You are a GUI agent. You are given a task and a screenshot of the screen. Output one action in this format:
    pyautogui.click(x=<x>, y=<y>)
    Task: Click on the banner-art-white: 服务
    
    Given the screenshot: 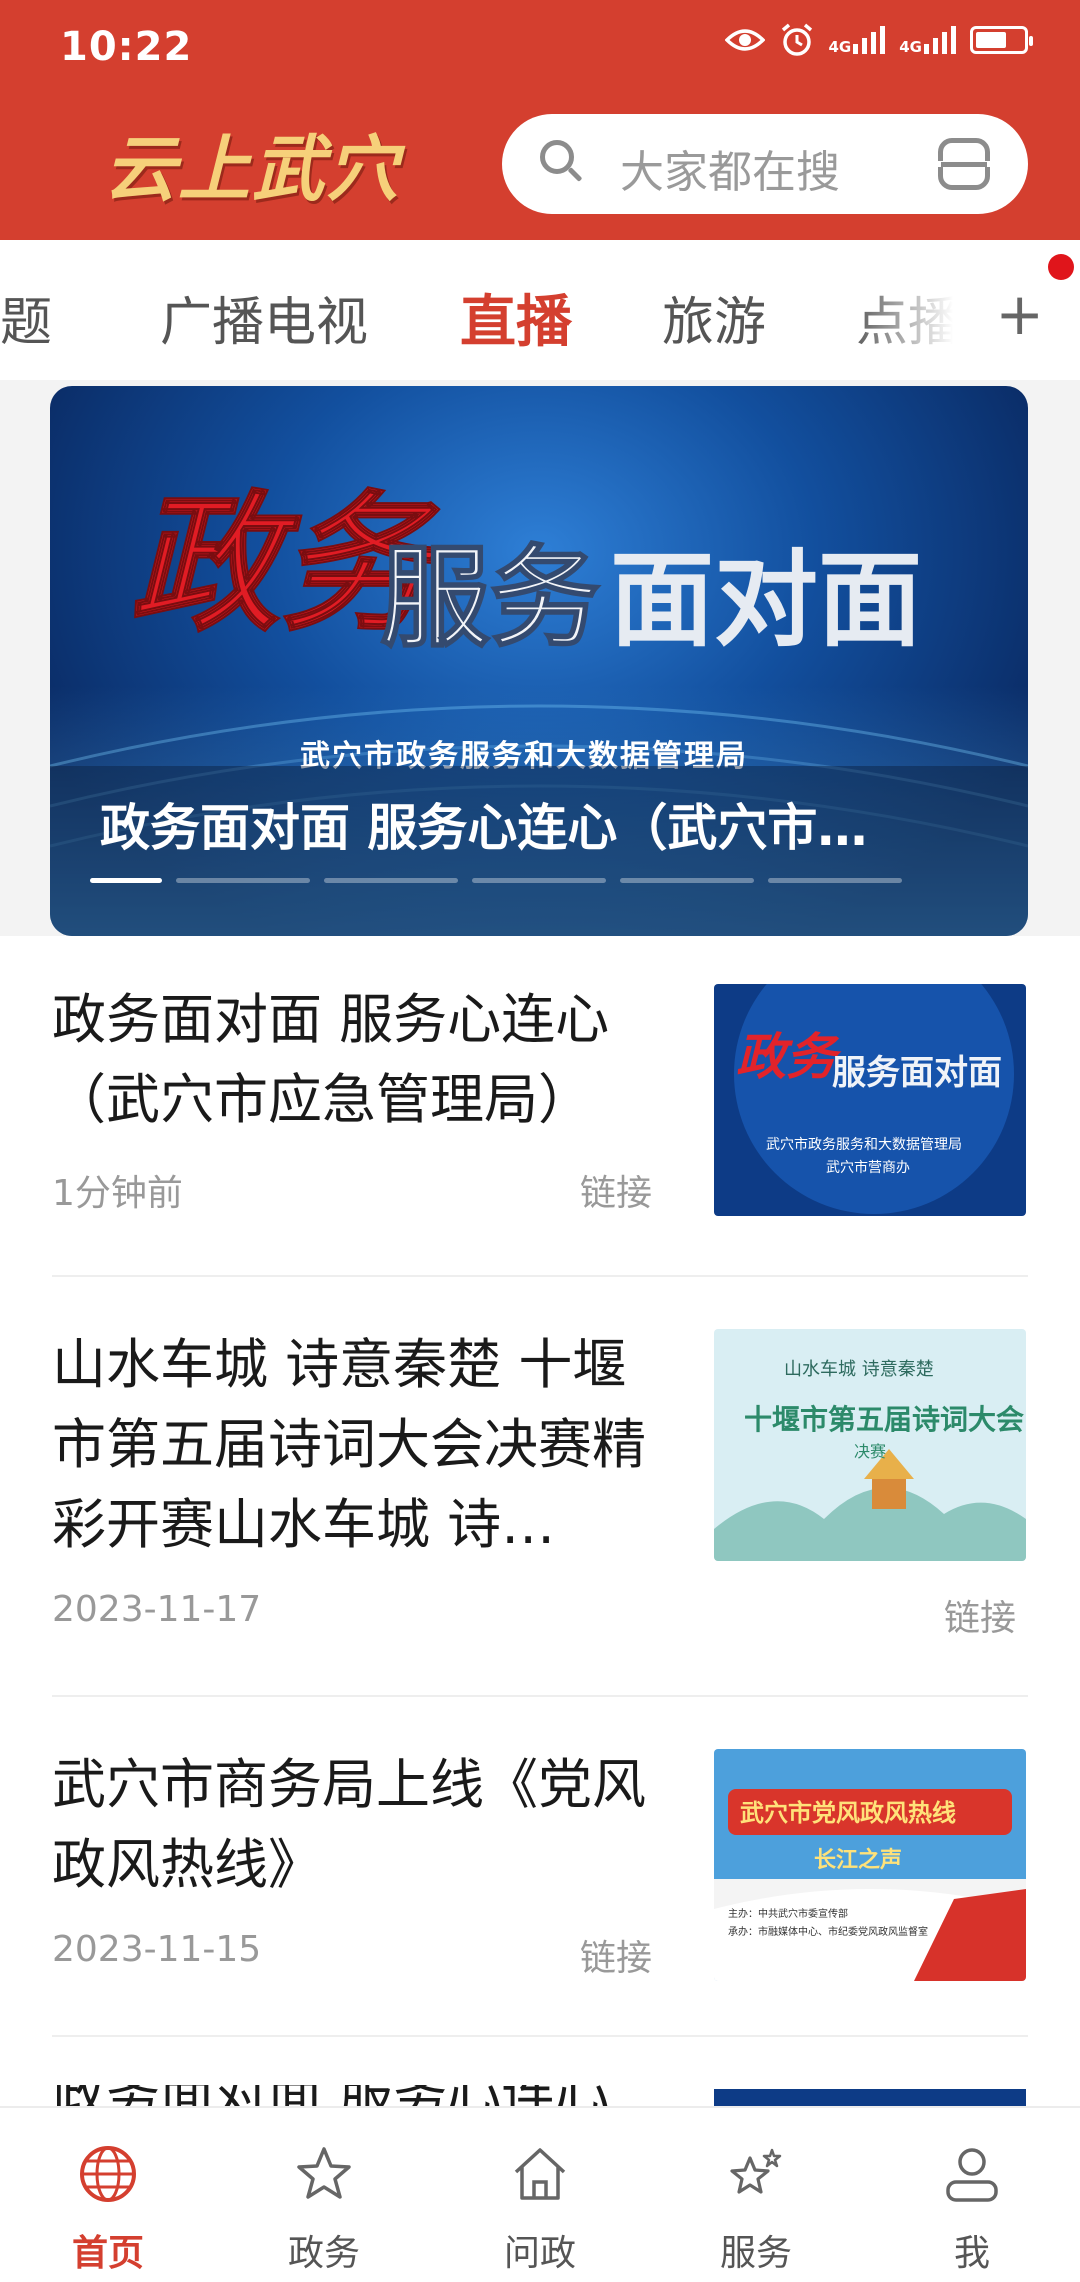 What is the action you would take?
    pyautogui.click(x=490, y=597)
    